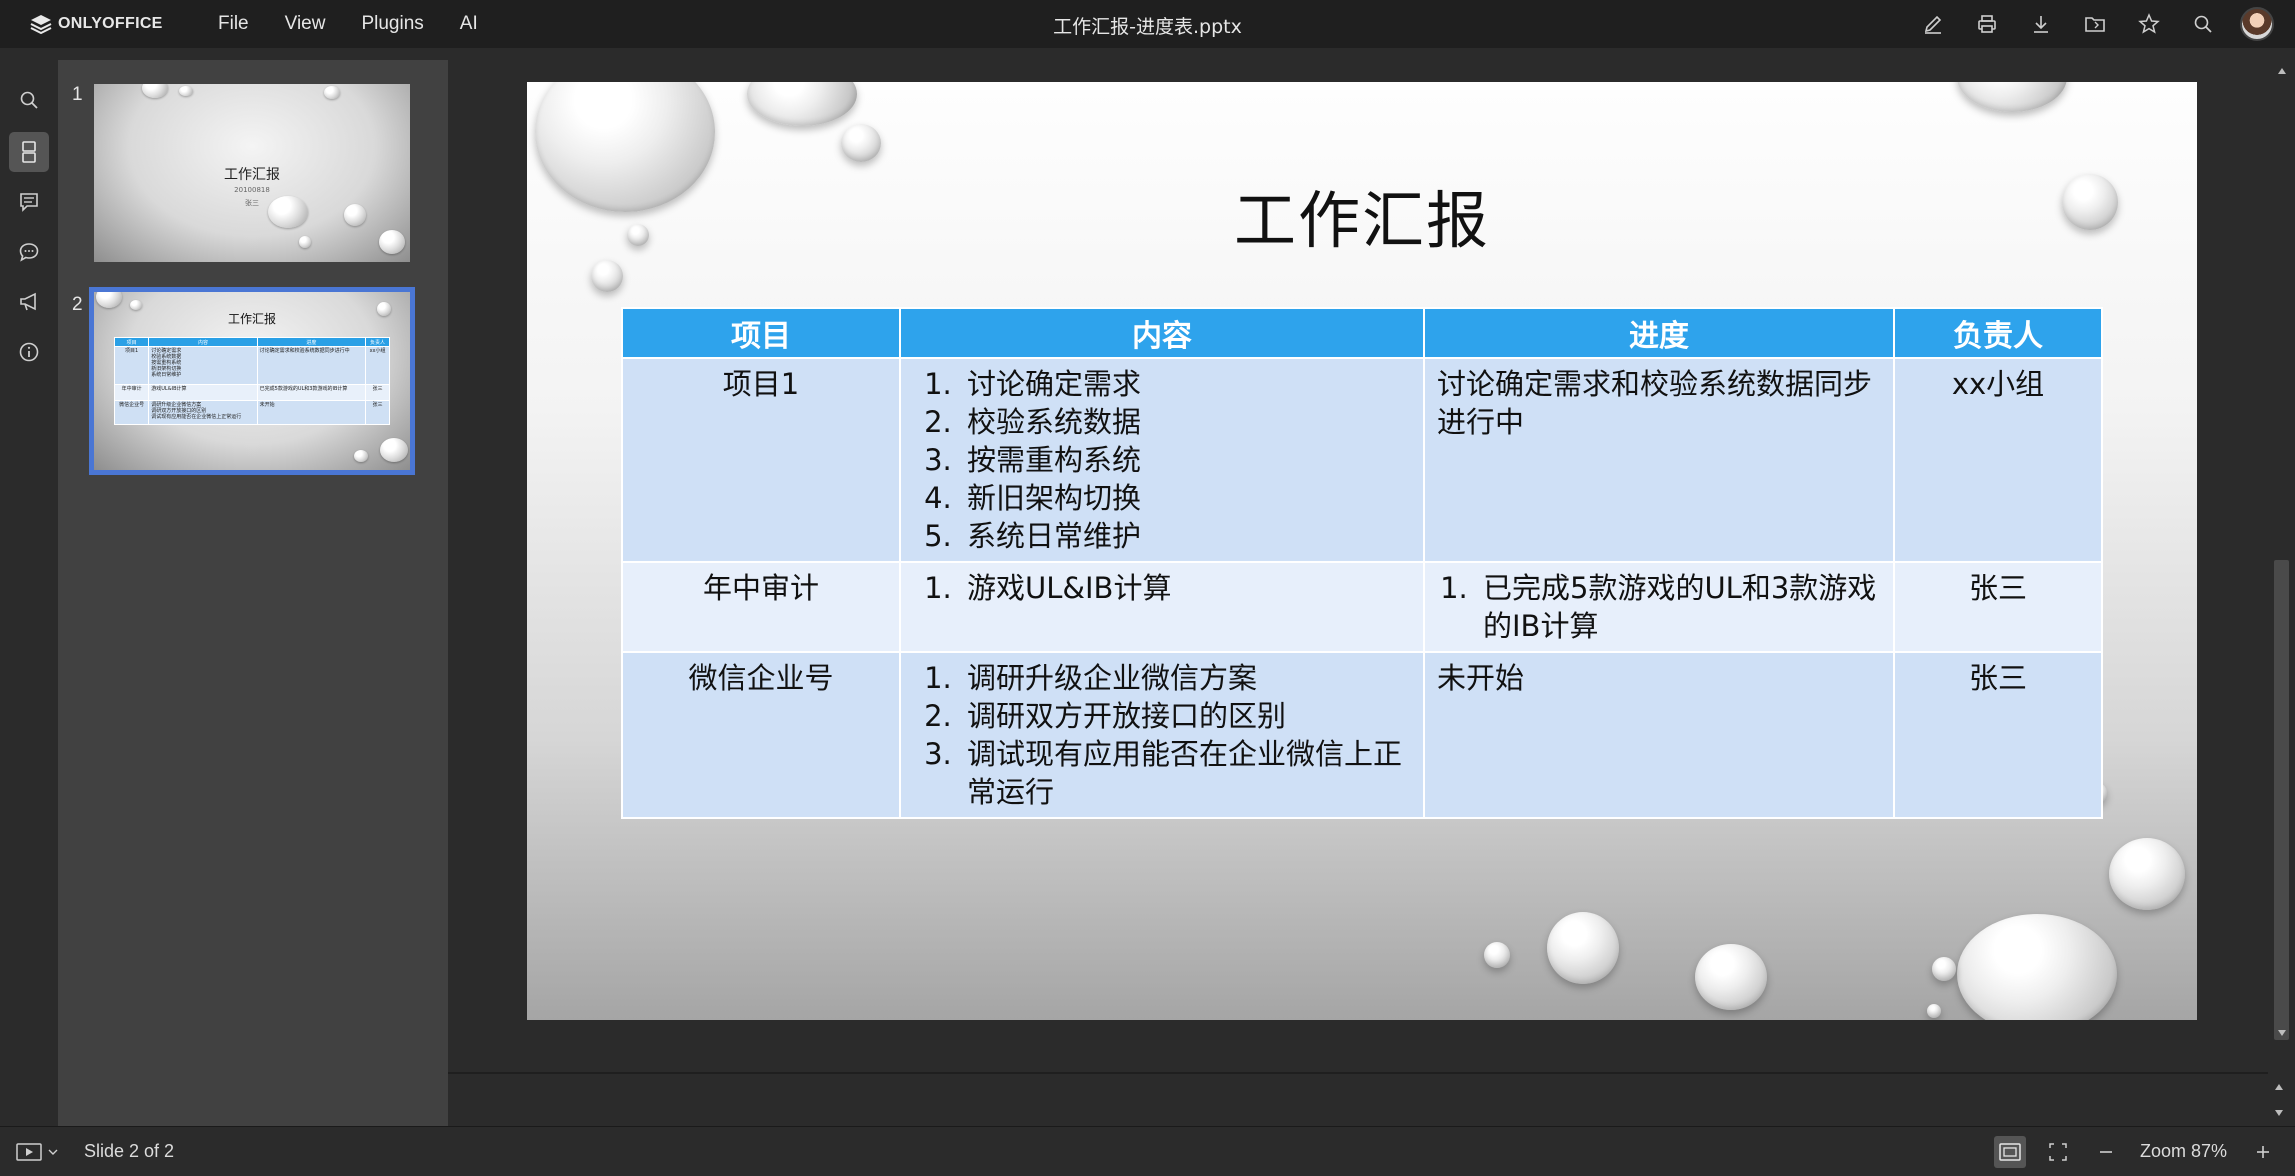 This screenshot has width=2295, height=1176. I want to click on search-icon, so click(29, 100).